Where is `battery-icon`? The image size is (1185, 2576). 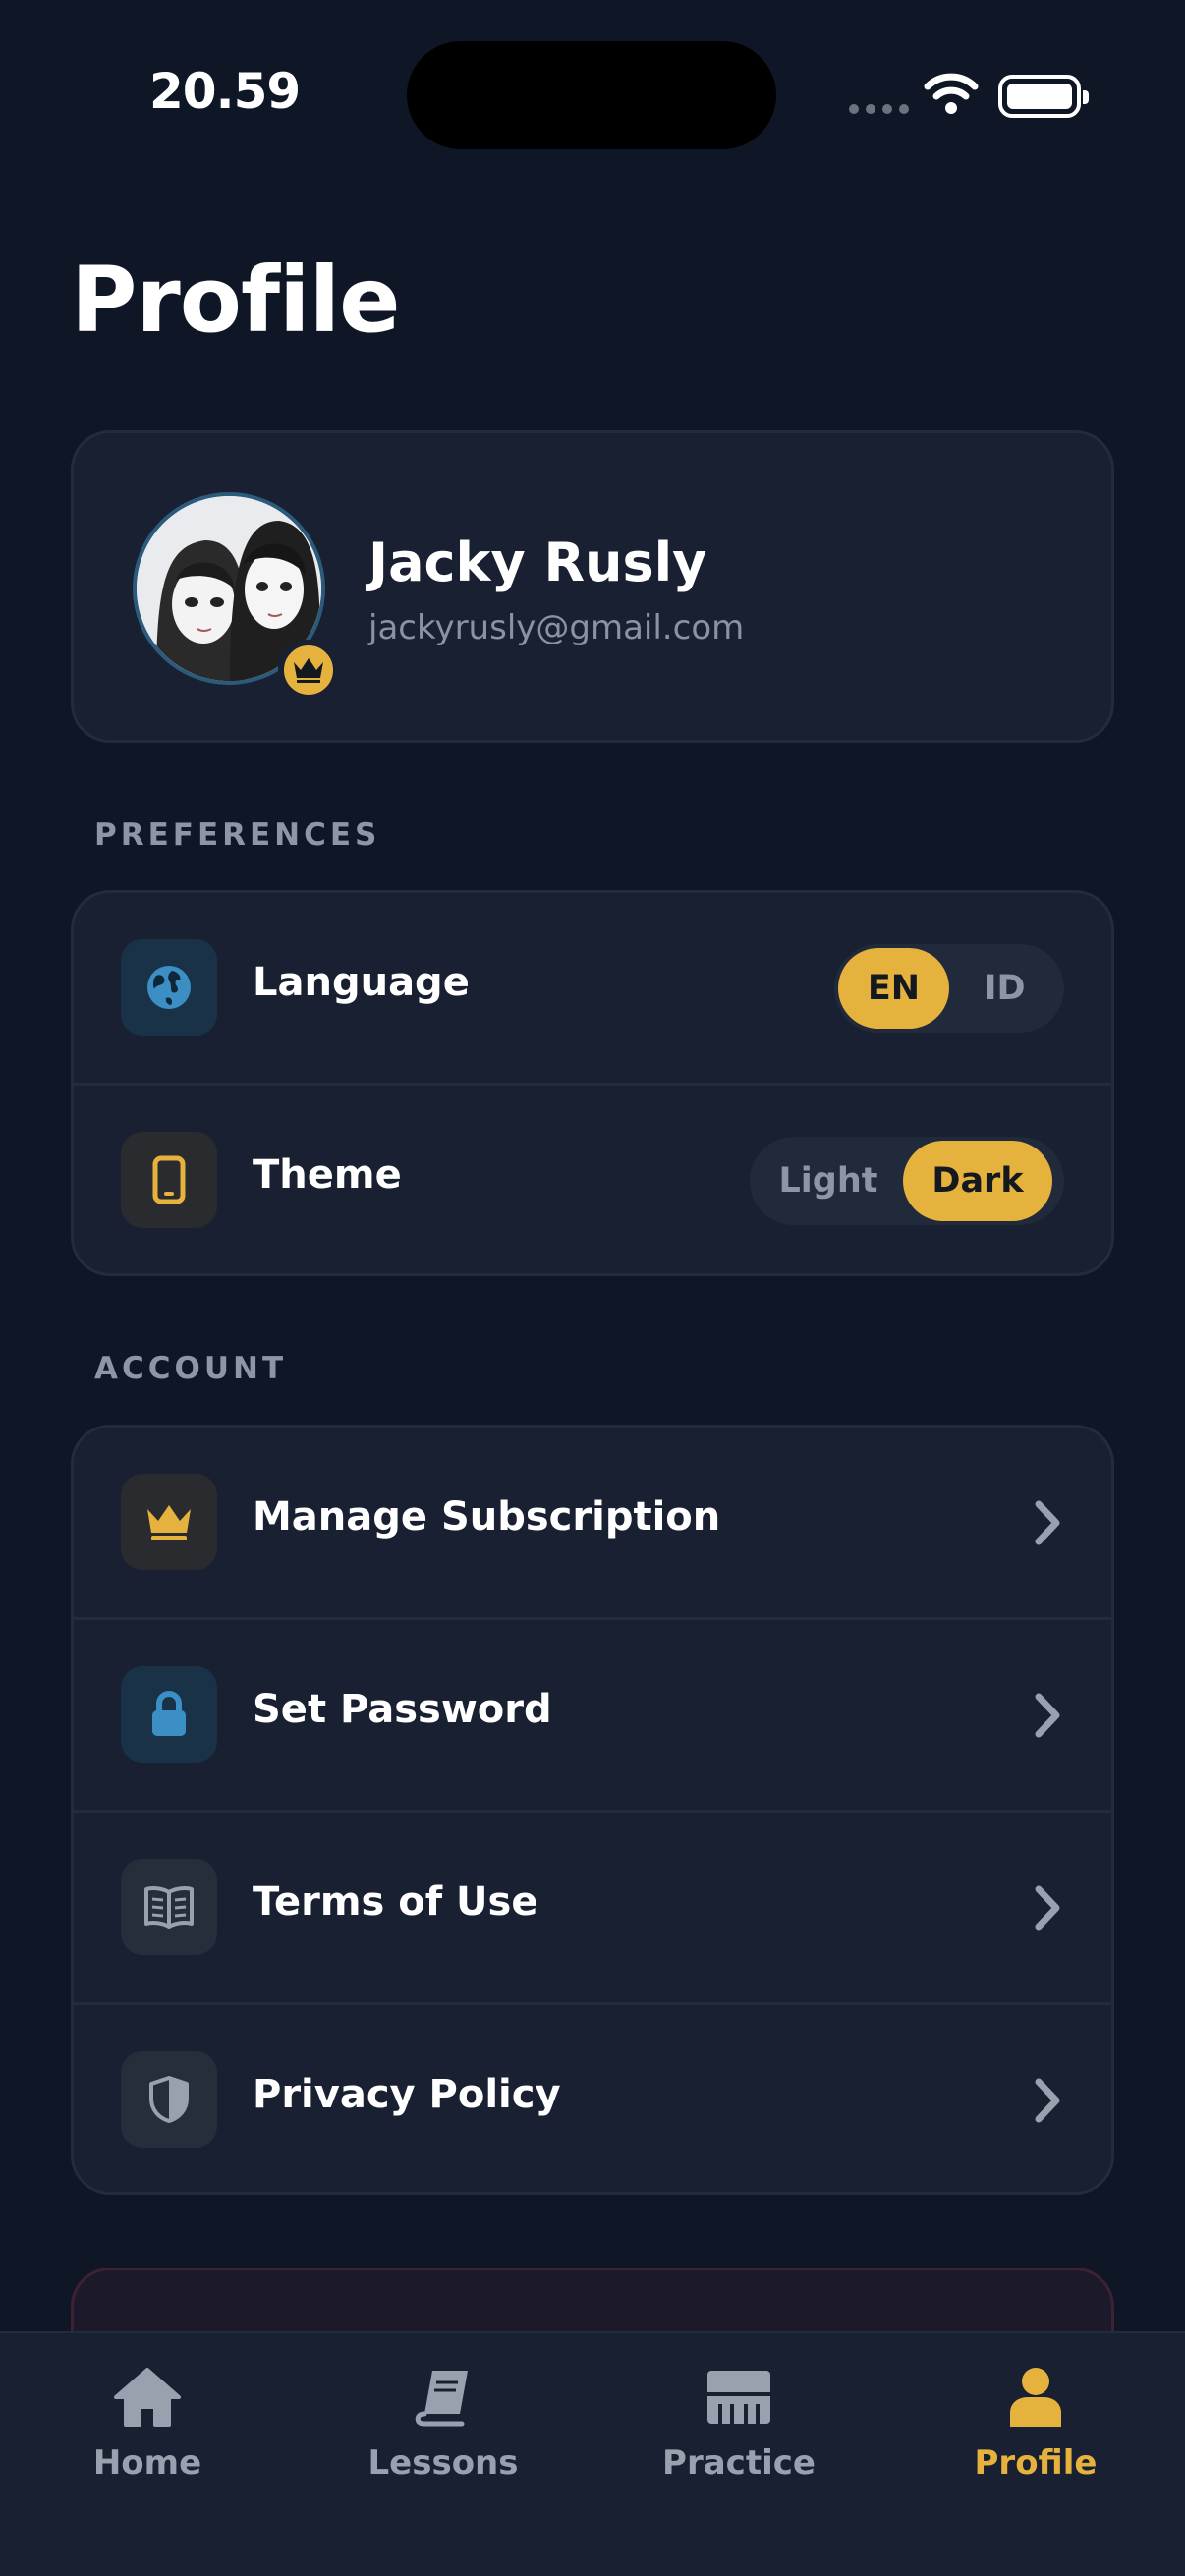 battery-icon is located at coordinates (1044, 96).